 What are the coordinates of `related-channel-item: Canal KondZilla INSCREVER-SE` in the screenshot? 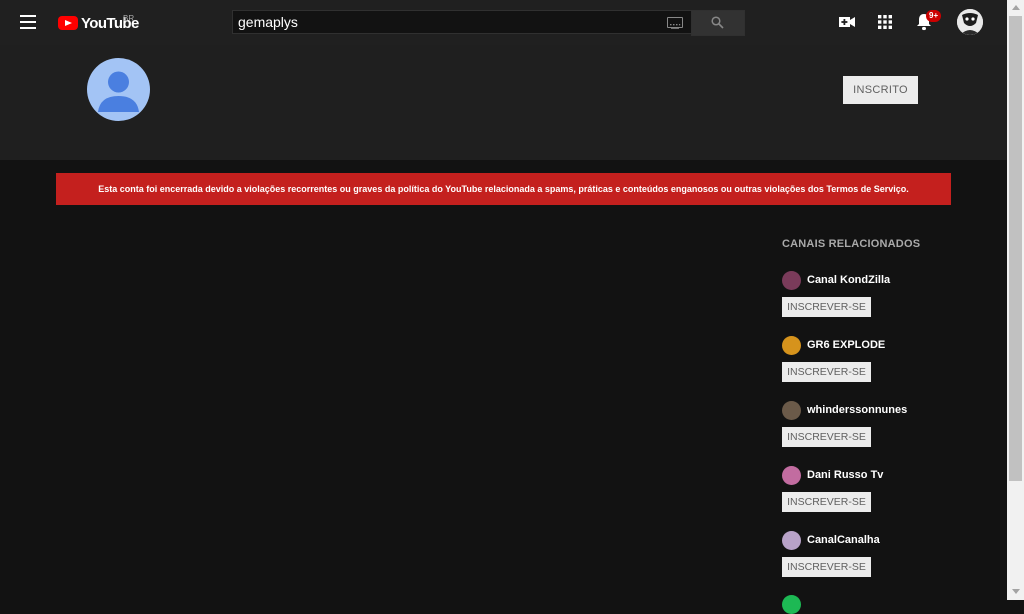 It's located at (836, 293).